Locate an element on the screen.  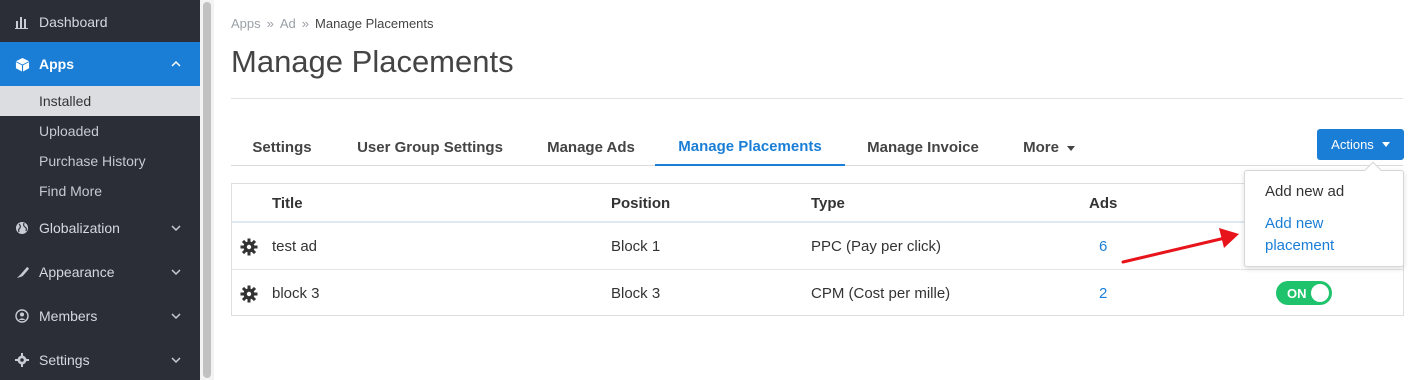
tab-user-group-settings: User Group Settings is located at coordinates (430, 147).